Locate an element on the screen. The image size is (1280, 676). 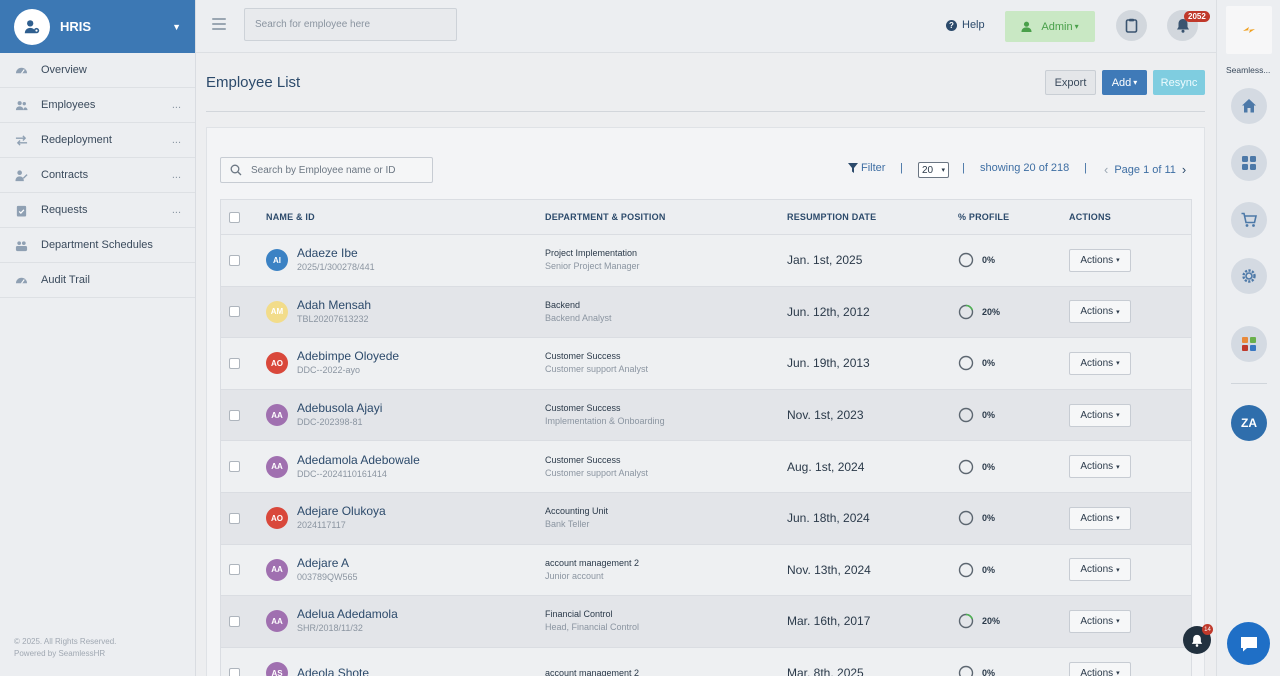
employee-name: Adelua Adedamola is located at coordinates (347, 614).